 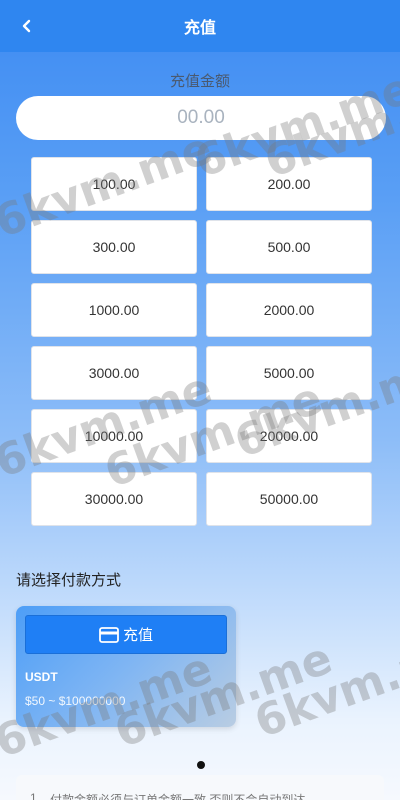 I want to click on credit-card-icon, so click(x=109, y=634).